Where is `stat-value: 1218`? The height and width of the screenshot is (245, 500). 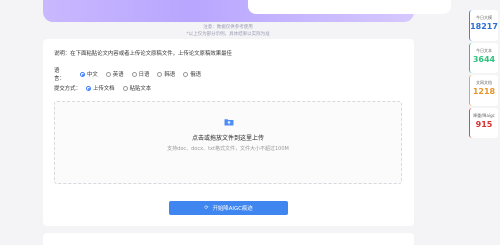 stat-value: 1218 is located at coordinates (484, 91).